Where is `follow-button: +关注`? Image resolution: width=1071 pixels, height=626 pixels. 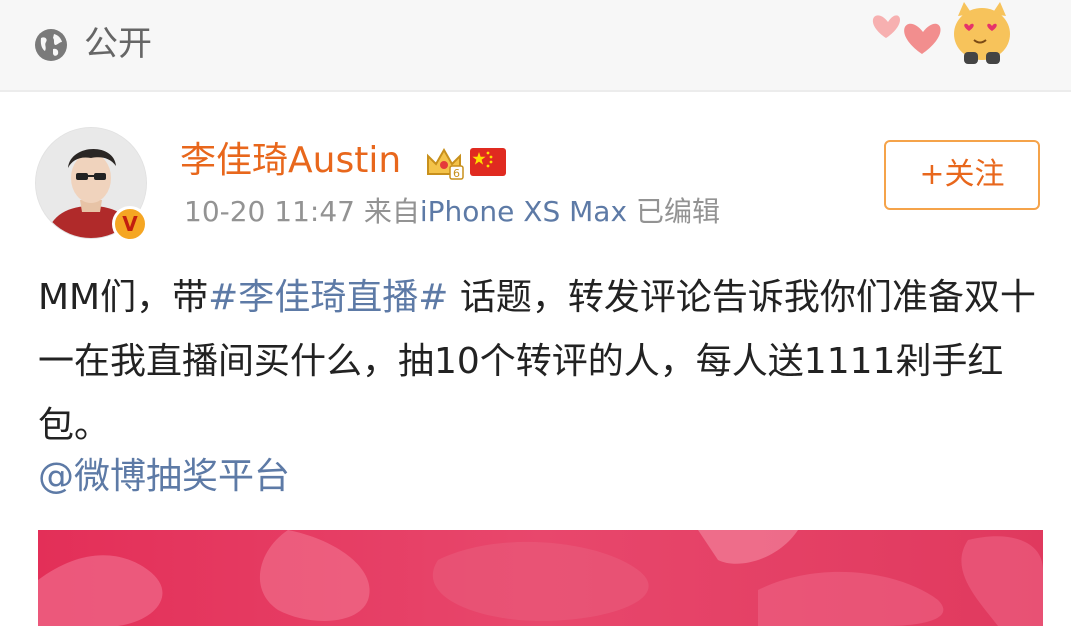 follow-button: +关注 is located at coordinates (962, 175).